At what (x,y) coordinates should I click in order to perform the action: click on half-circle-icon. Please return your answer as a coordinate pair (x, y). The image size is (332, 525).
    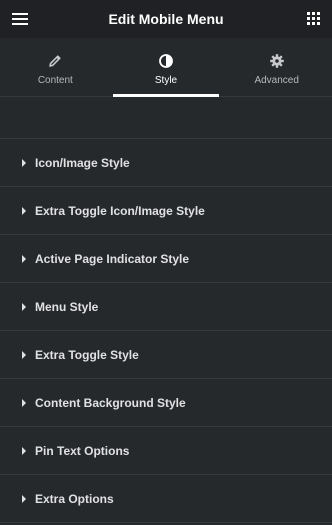
    Looking at the image, I should click on (166, 61).